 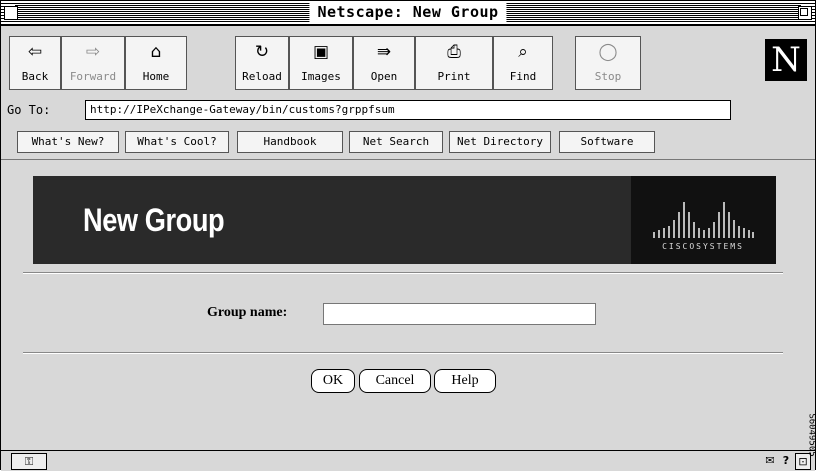 What do you see at coordinates (805, 13) in the screenshot?
I see `zoom-box` at bounding box center [805, 13].